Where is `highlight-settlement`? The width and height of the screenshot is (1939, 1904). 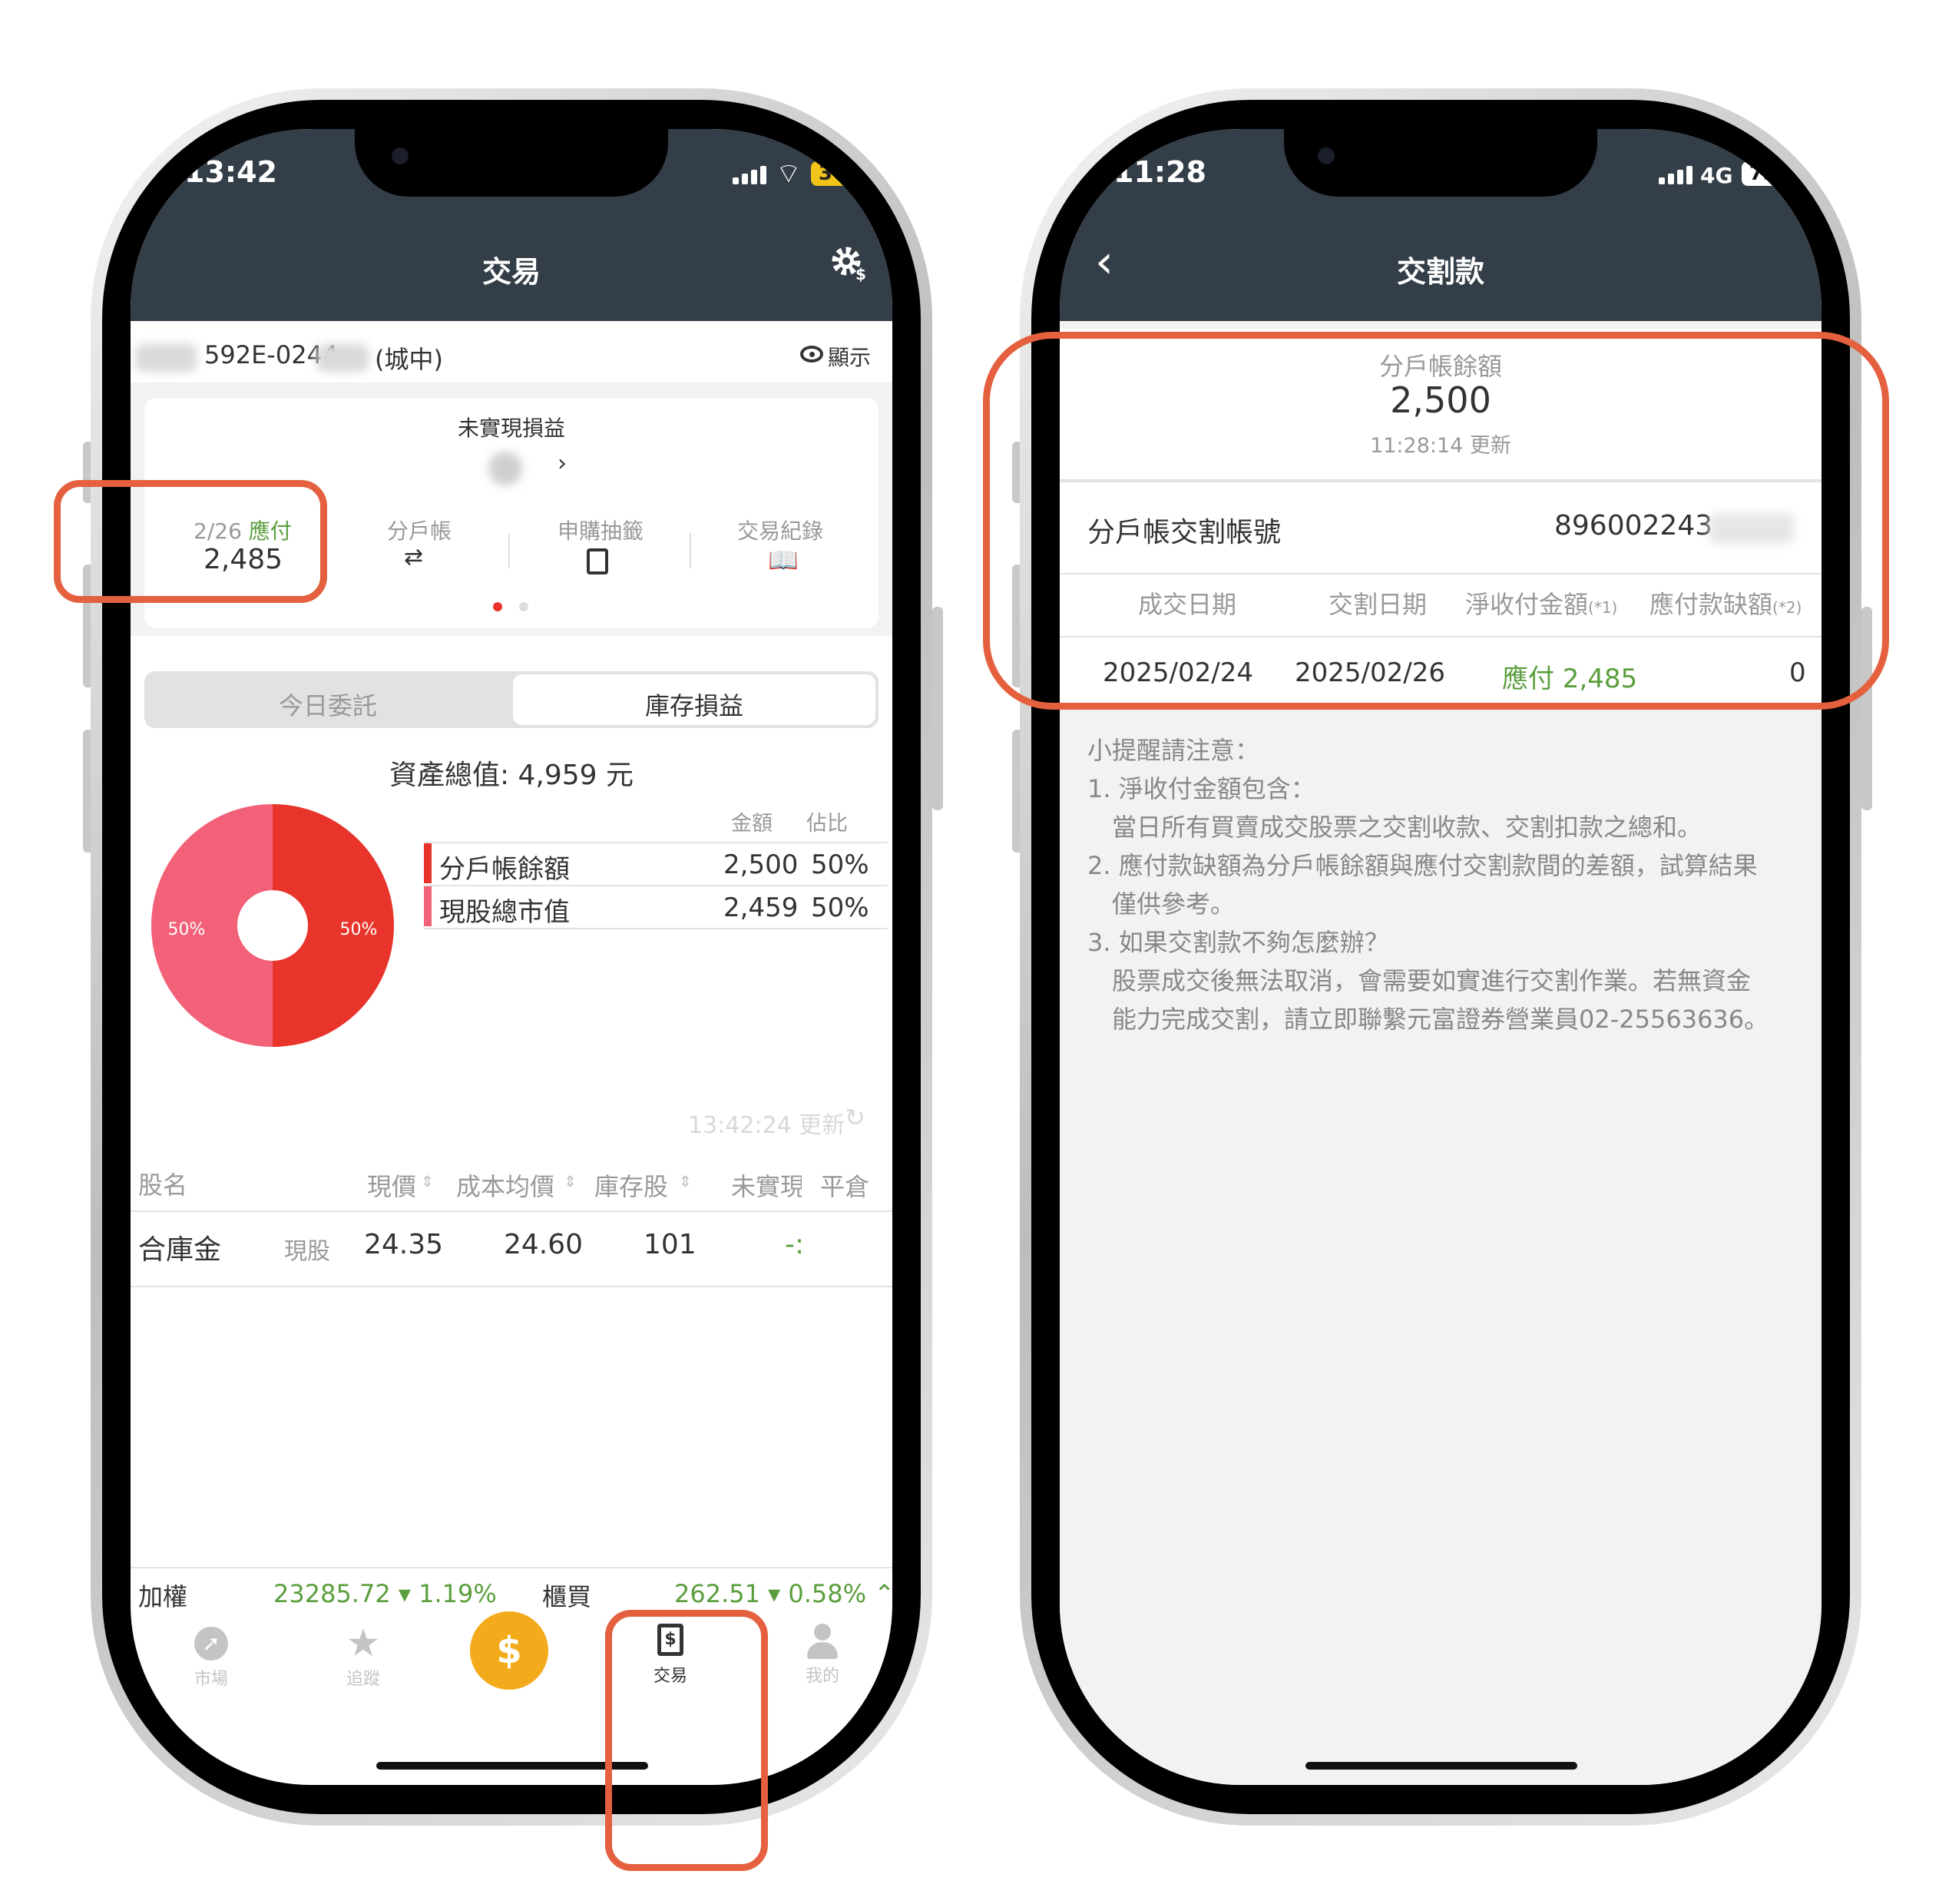
highlight-settlement is located at coordinates (1436, 521).